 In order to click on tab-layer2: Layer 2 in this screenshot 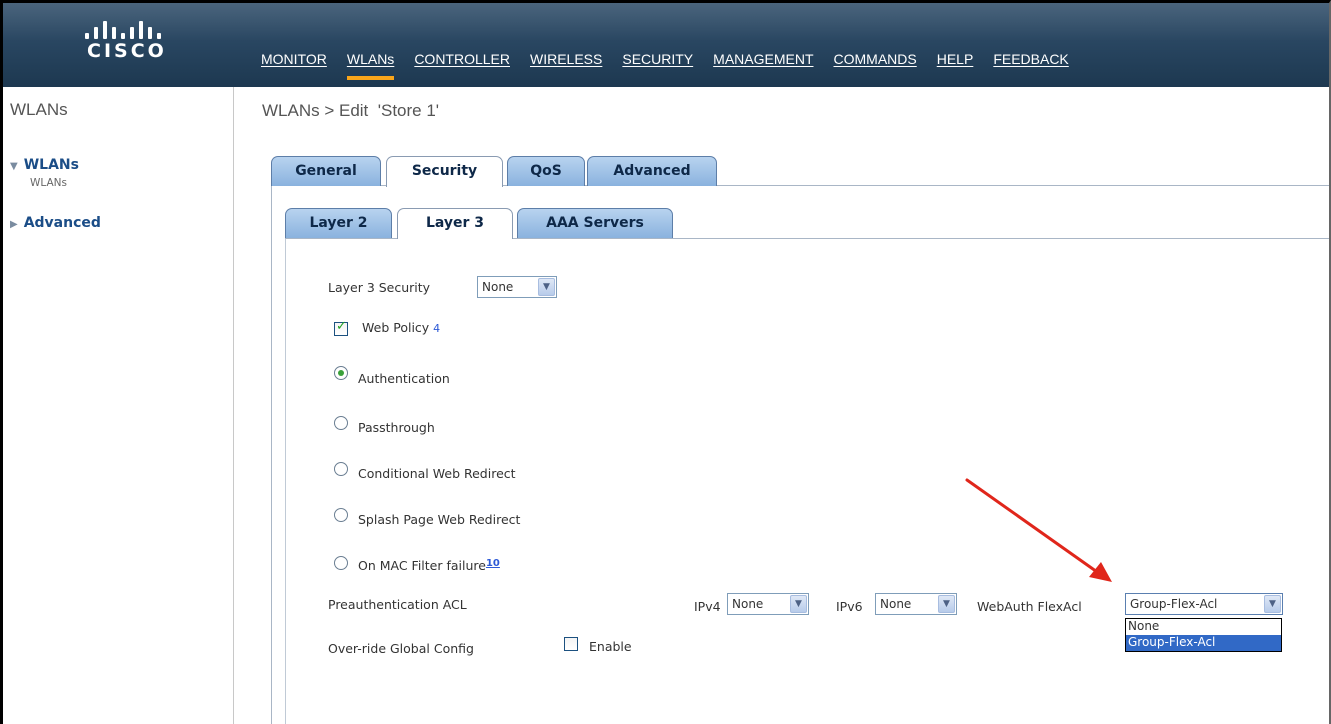, I will do `click(338, 223)`.